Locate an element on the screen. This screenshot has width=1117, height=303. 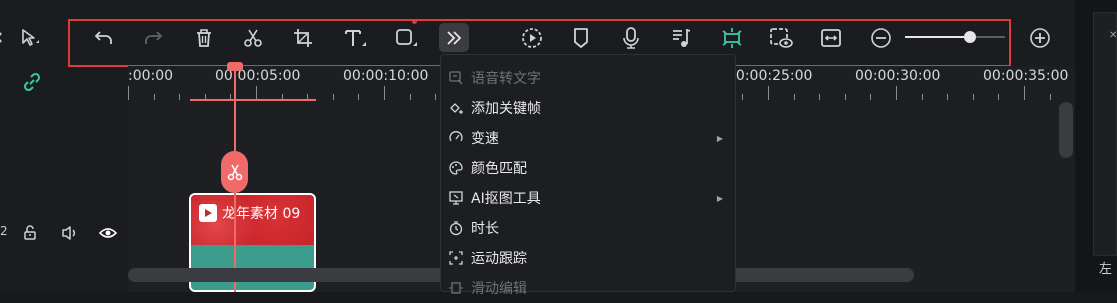
undo-icon is located at coordinates (104, 38).